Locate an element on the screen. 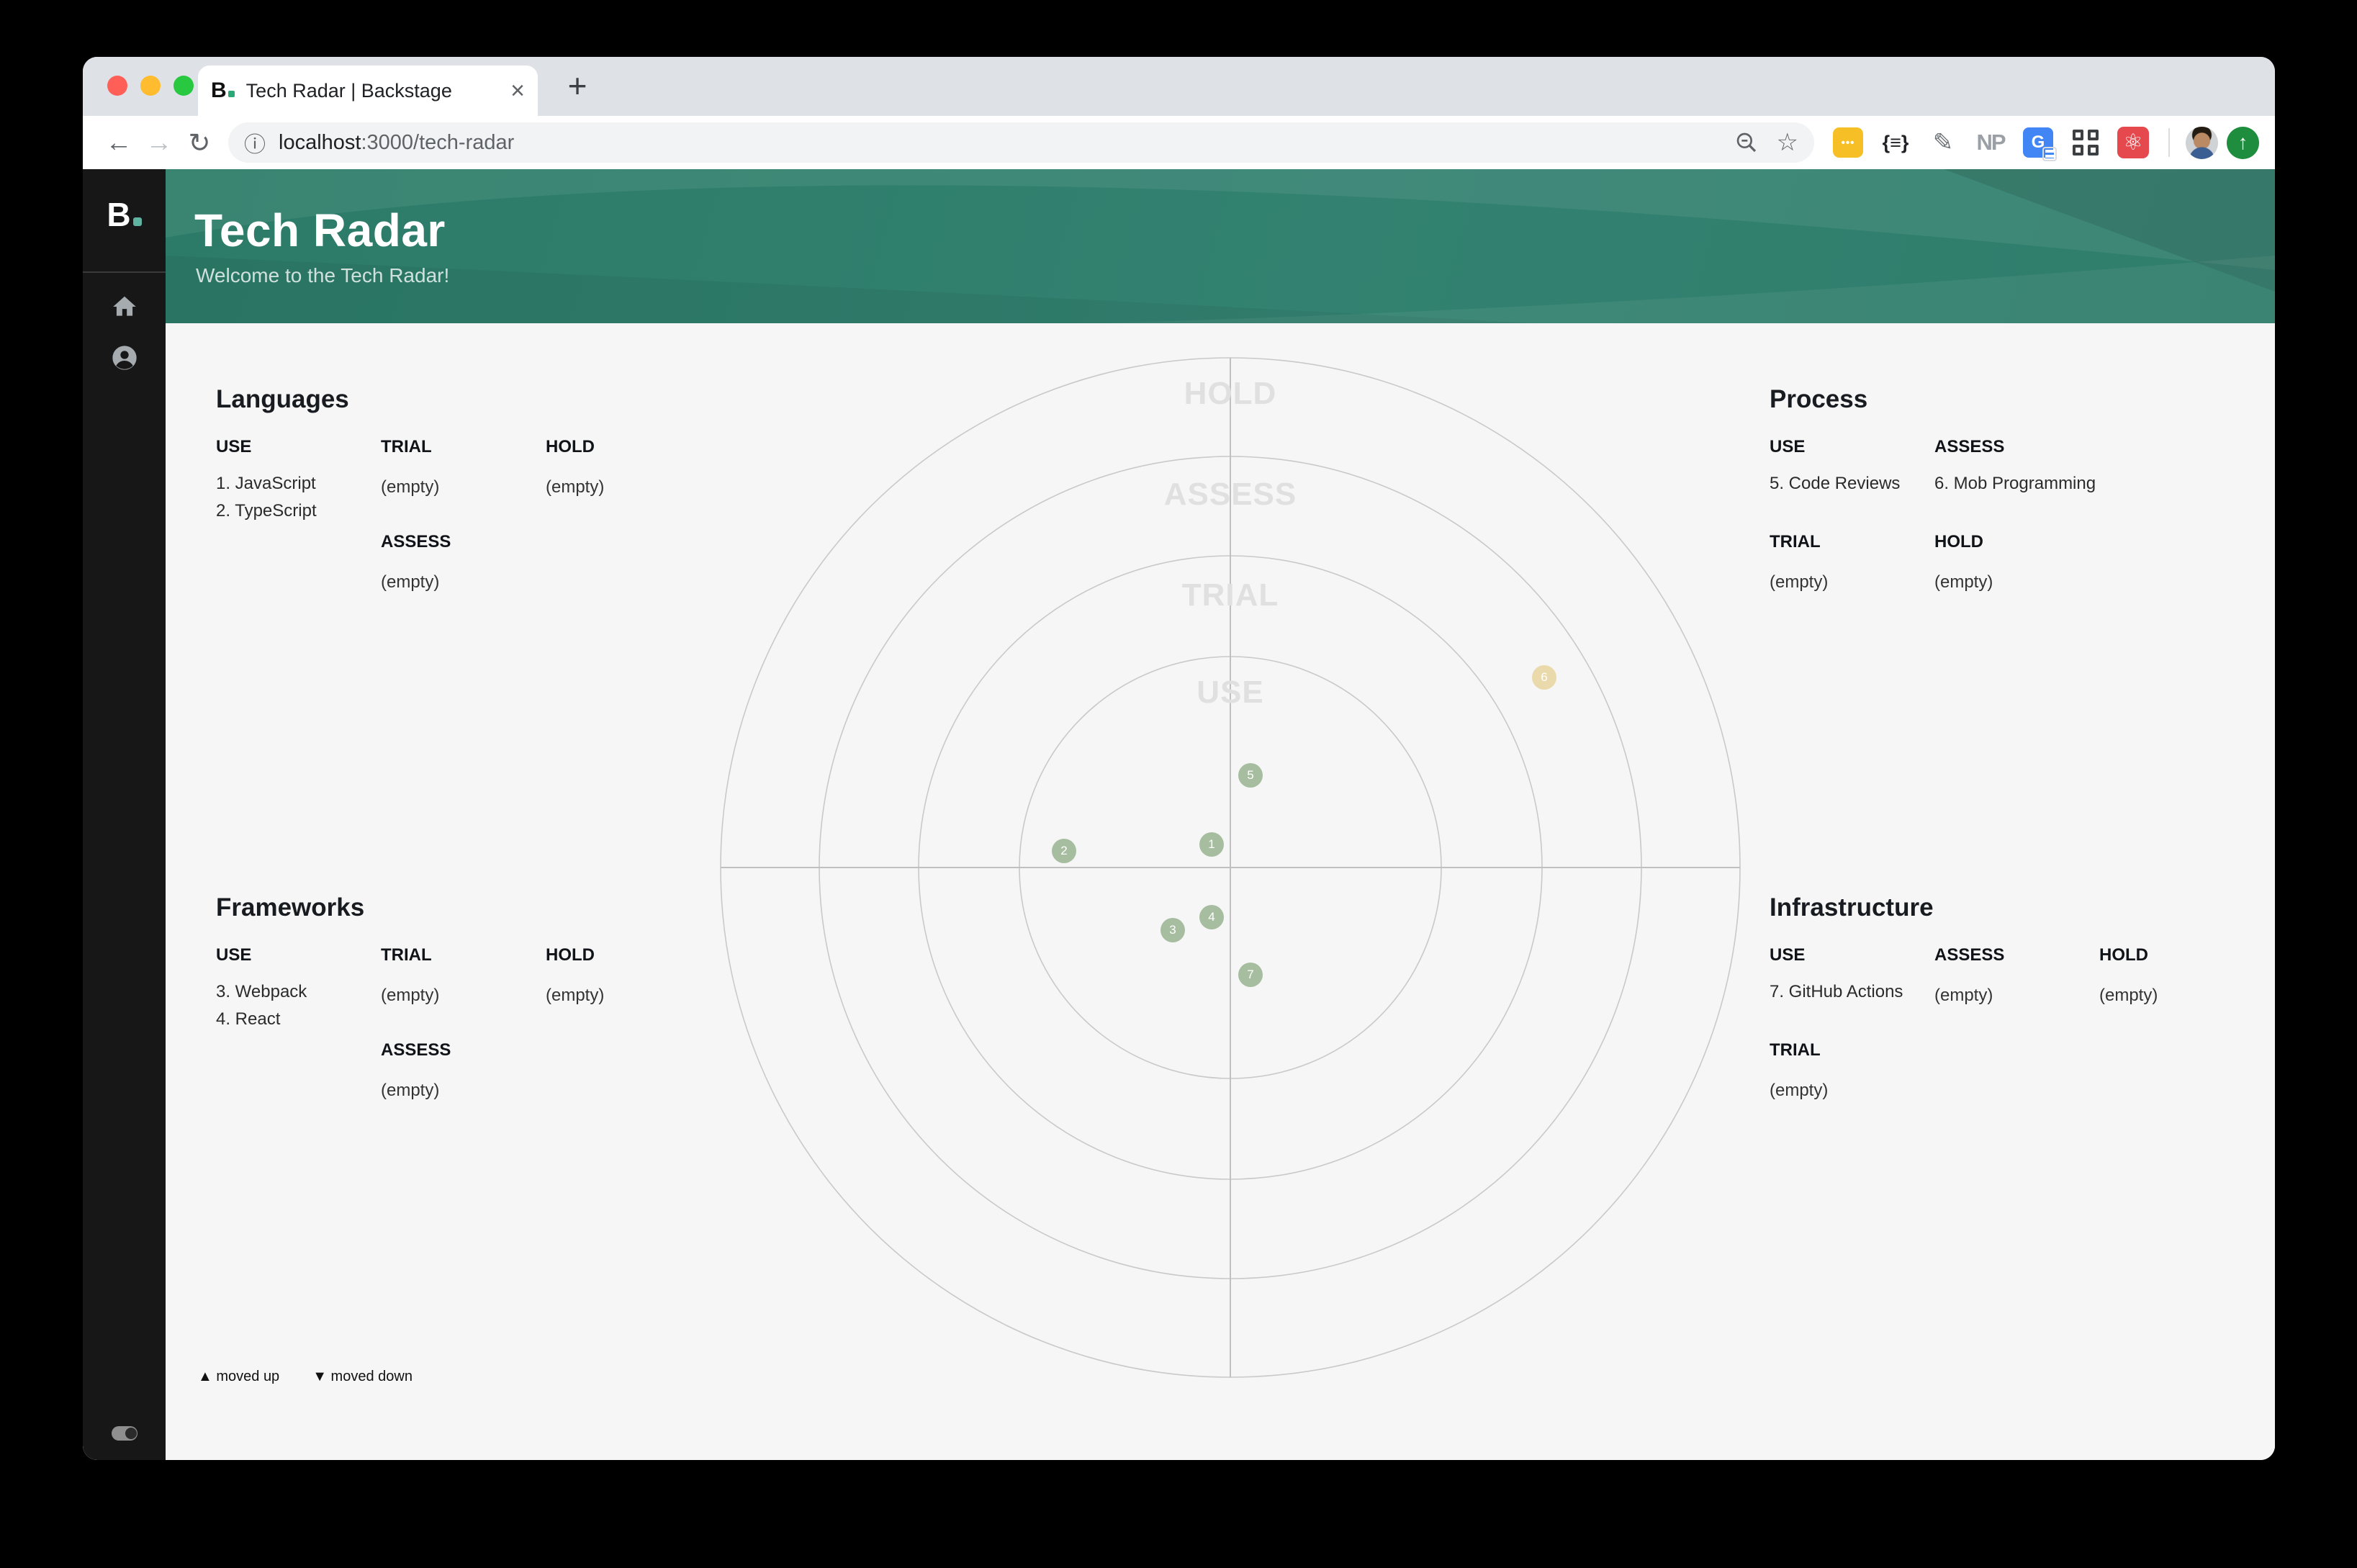 This screenshot has height=1568, width=2357. ring-label-hold: HOLD is located at coordinates (1230, 393).